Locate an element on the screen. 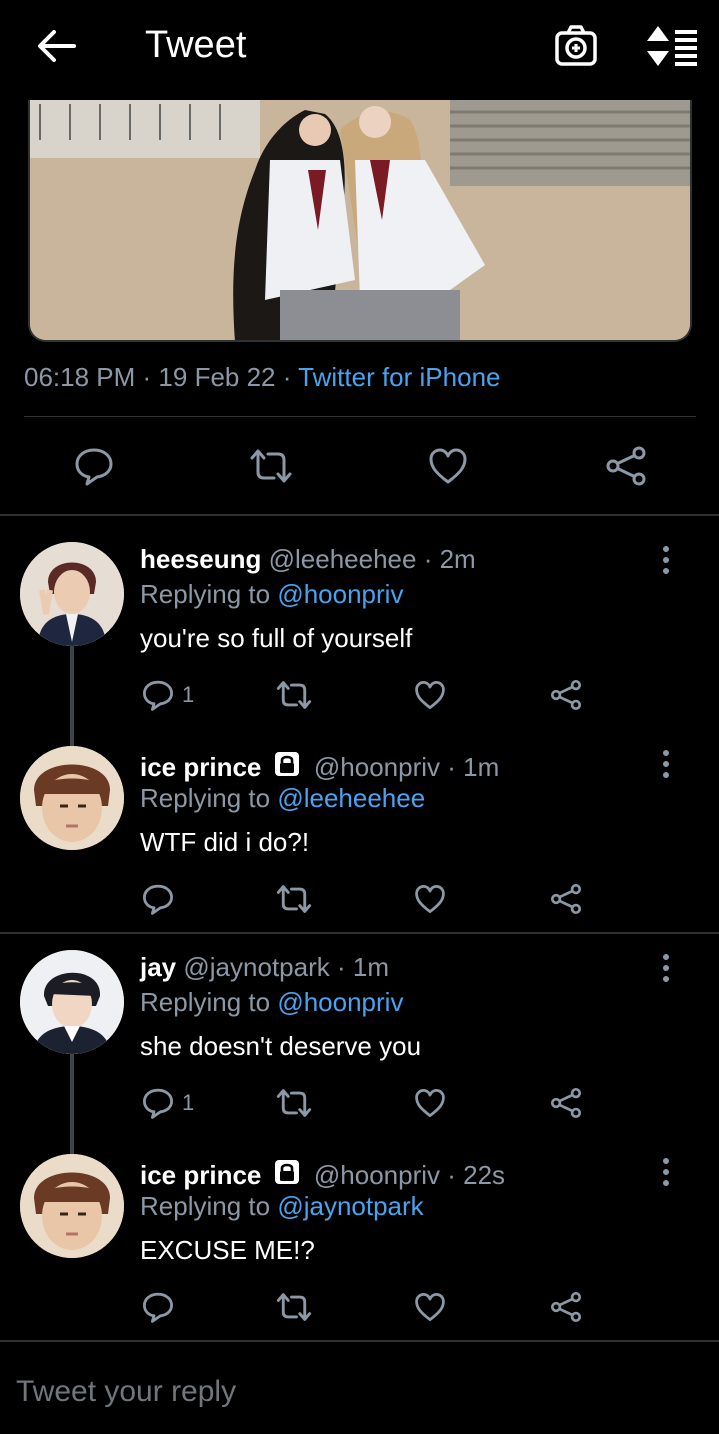 This screenshot has width=719, height=1434. reply-composer-input is located at coordinates (356, 1392).